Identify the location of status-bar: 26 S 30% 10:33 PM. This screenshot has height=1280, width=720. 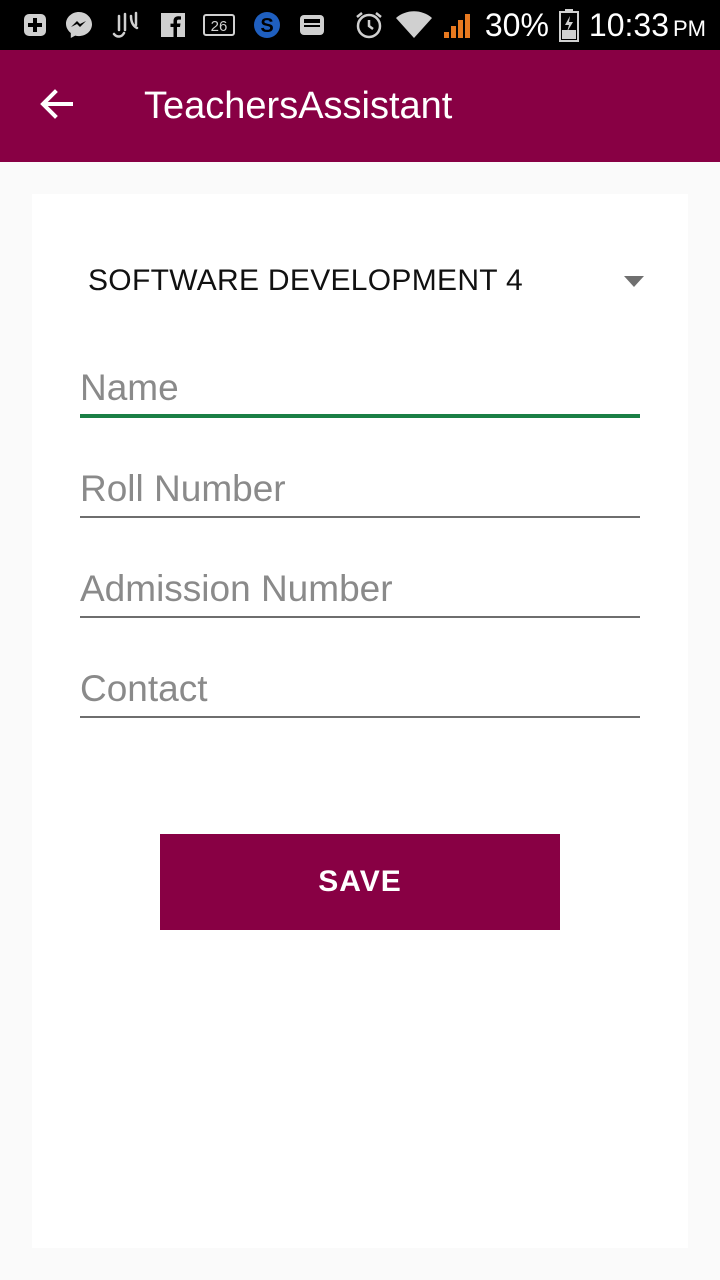
(360, 25).